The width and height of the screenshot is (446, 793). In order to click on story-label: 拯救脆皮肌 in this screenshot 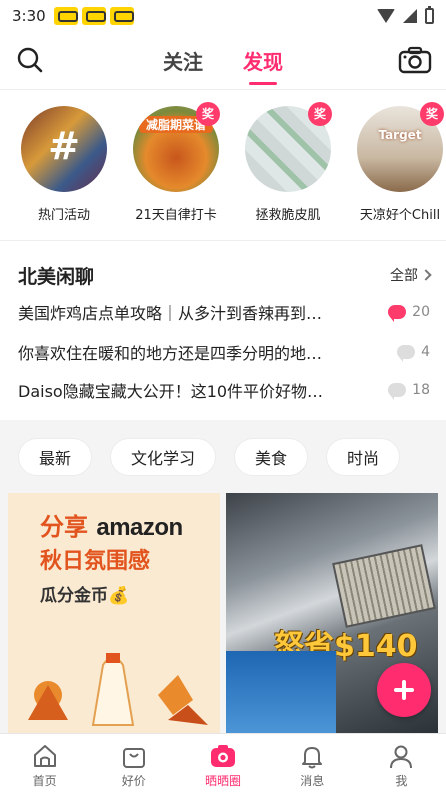, I will do `click(288, 215)`.